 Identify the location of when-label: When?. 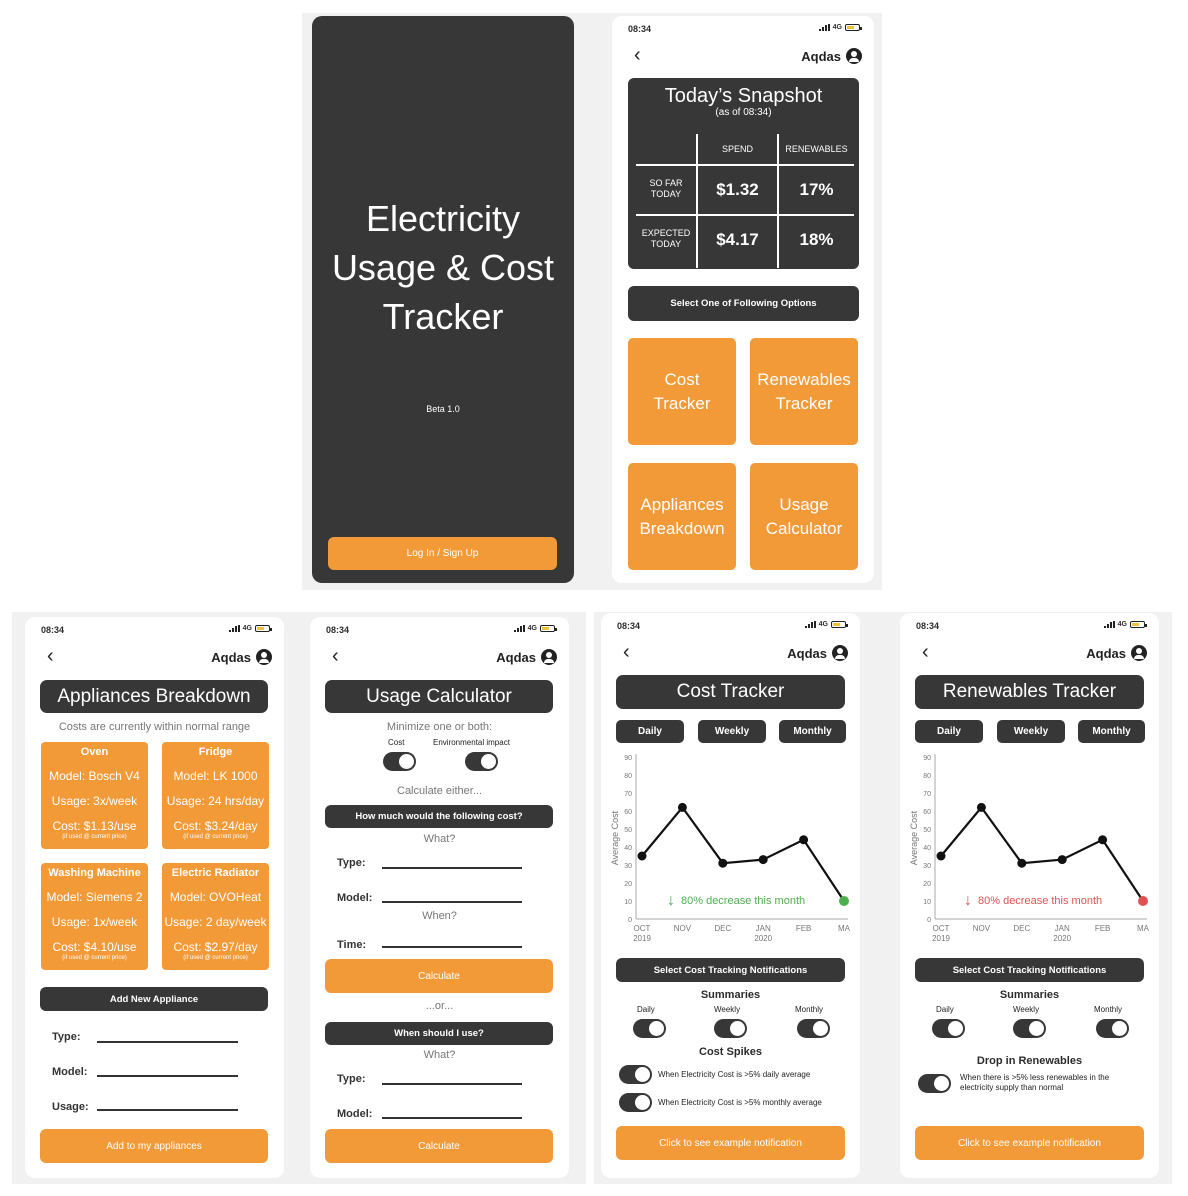
(439, 916).